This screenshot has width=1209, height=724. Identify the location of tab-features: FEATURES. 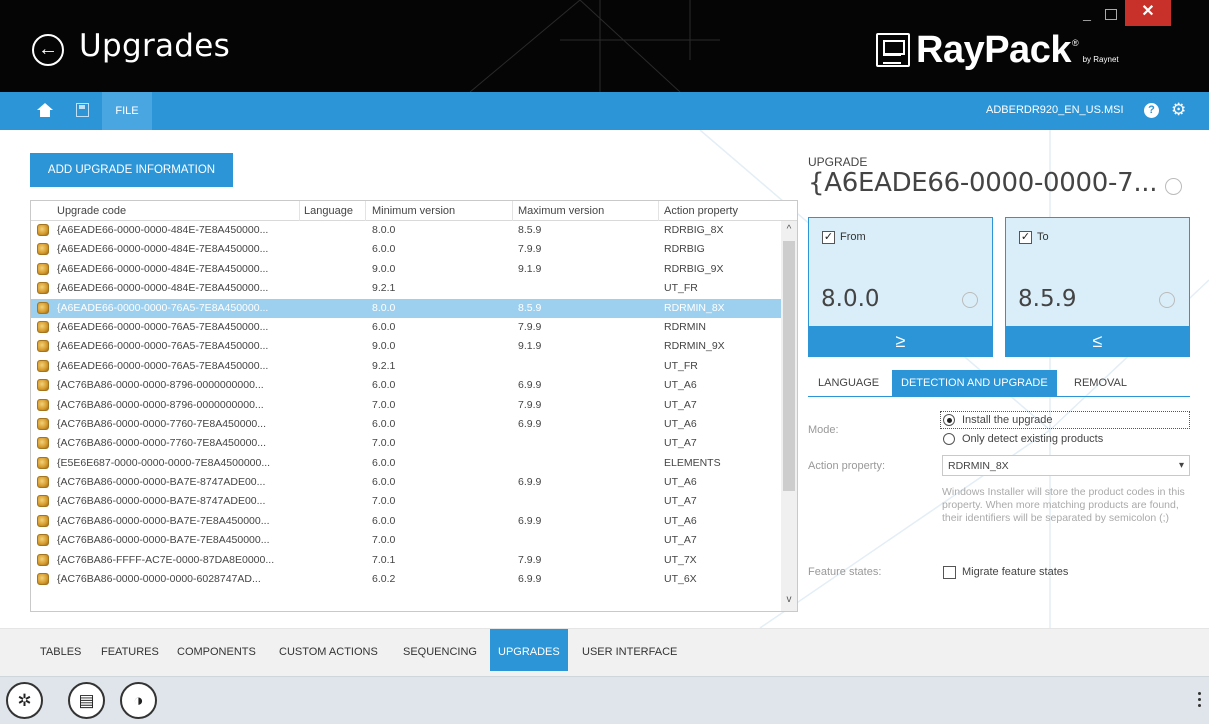
(130, 649).